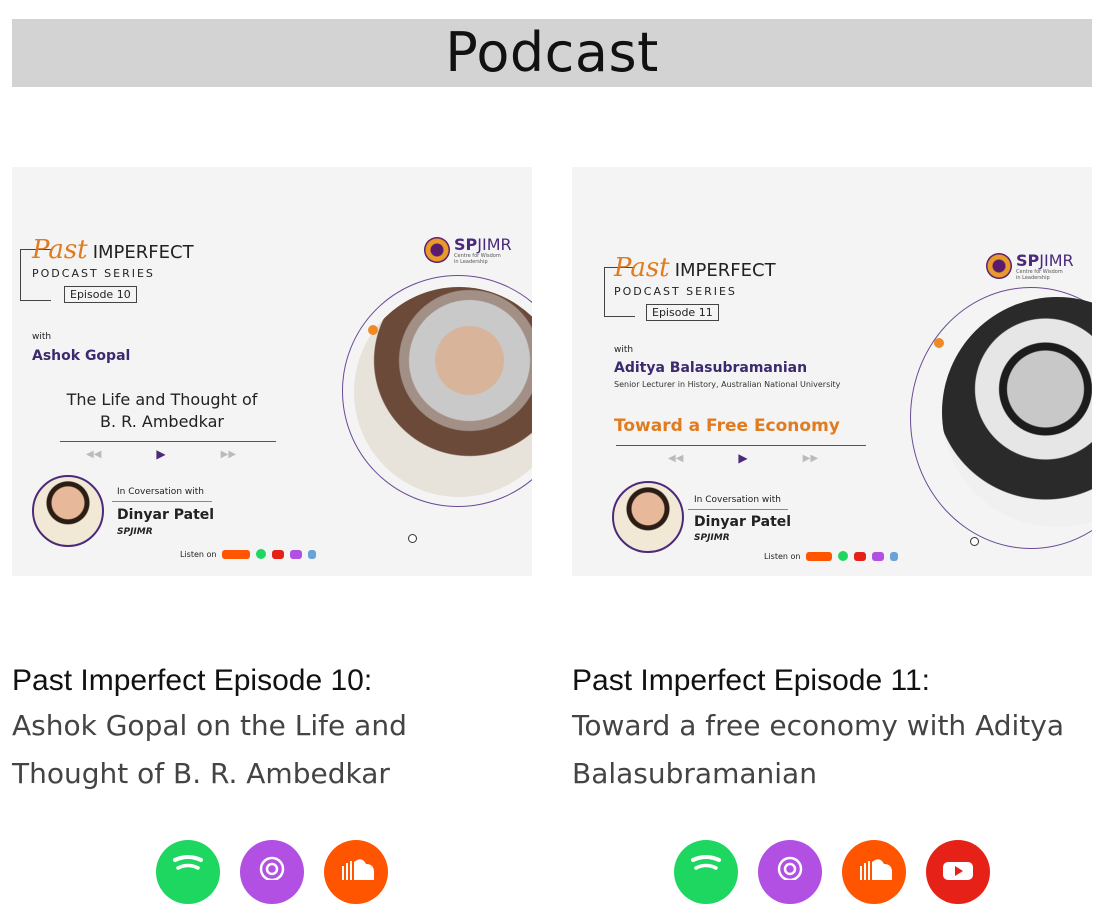 Image resolution: width=1095 pixels, height=904 pixels. I want to click on episode-topic: Toward a Free Economy, so click(727, 426).